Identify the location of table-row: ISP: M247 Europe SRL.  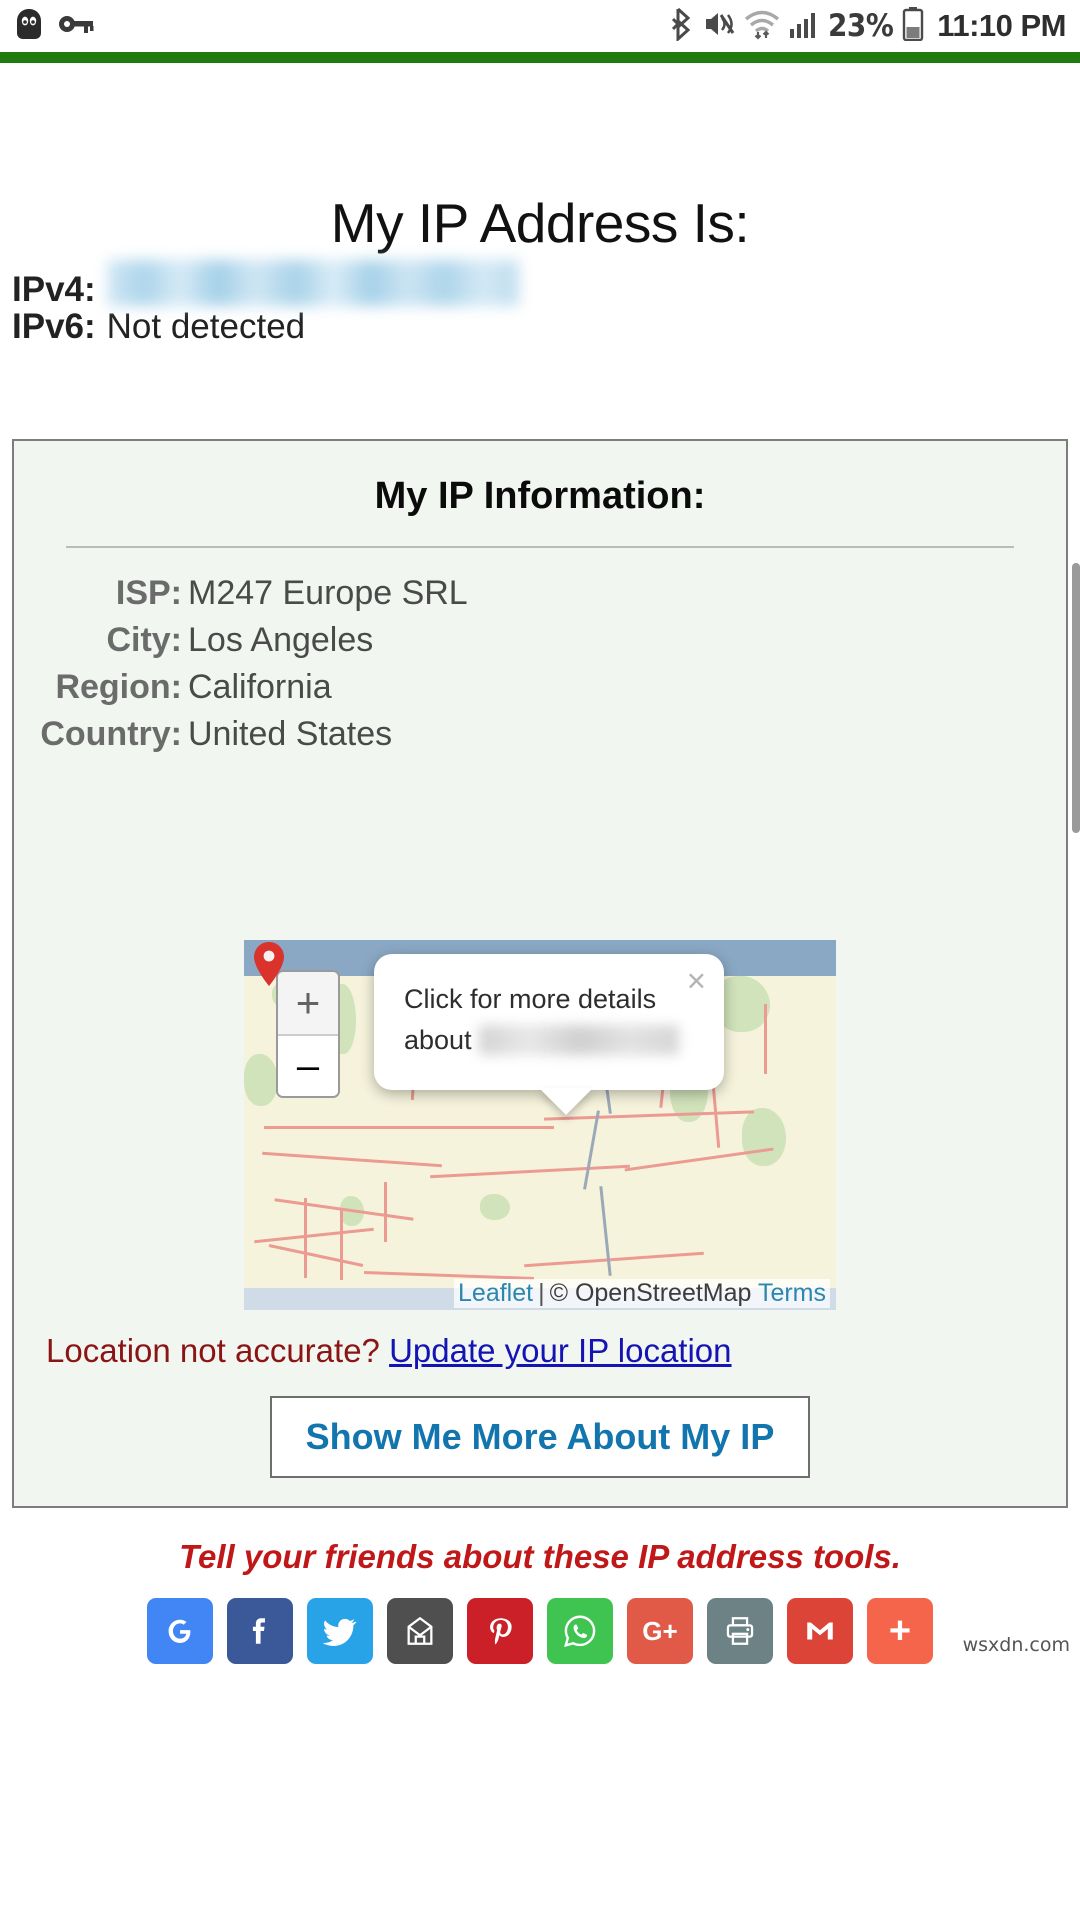
(540, 597).